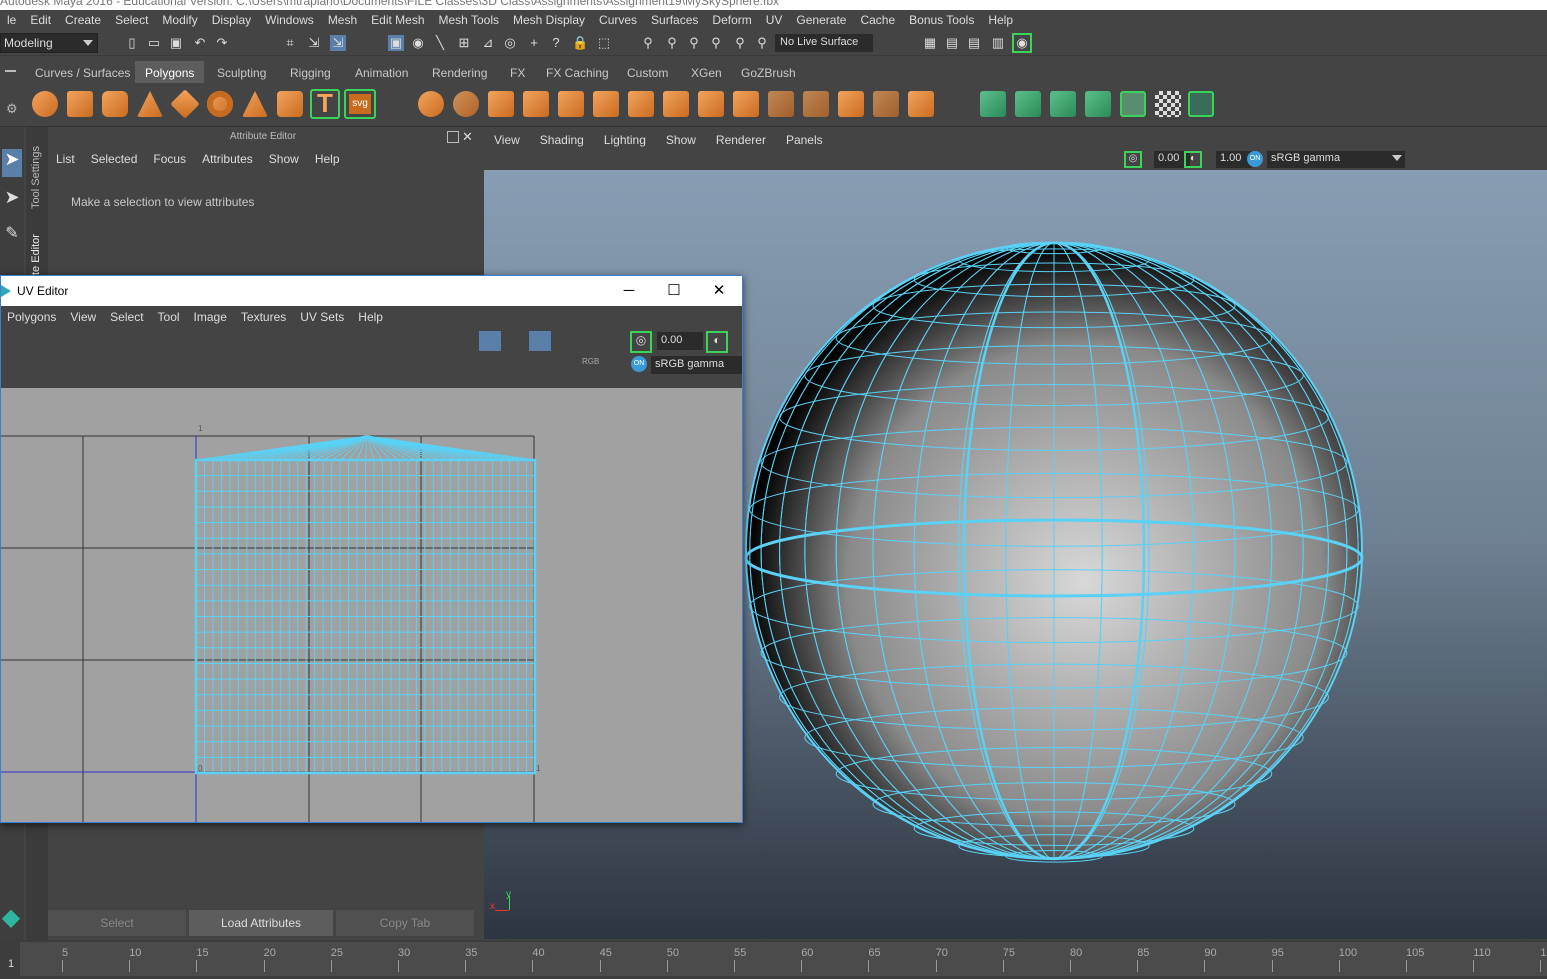 This screenshot has width=1547, height=979. What do you see at coordinates (604, 43) in the screenshot?
I see `select-tool-icon: ⬚` at bounding box center [604, 43].